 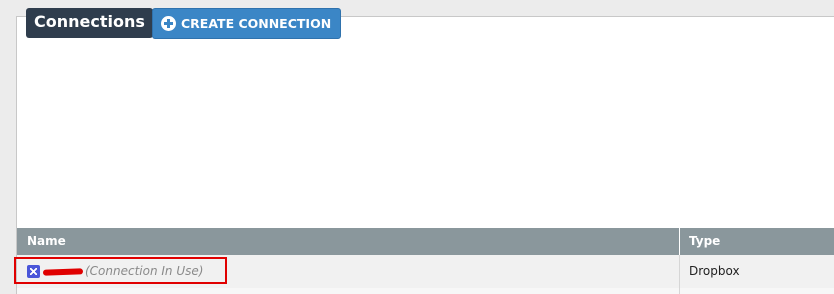 I want to click on connection-name-cell: (Connection In Use), so click(x=347, y=271).